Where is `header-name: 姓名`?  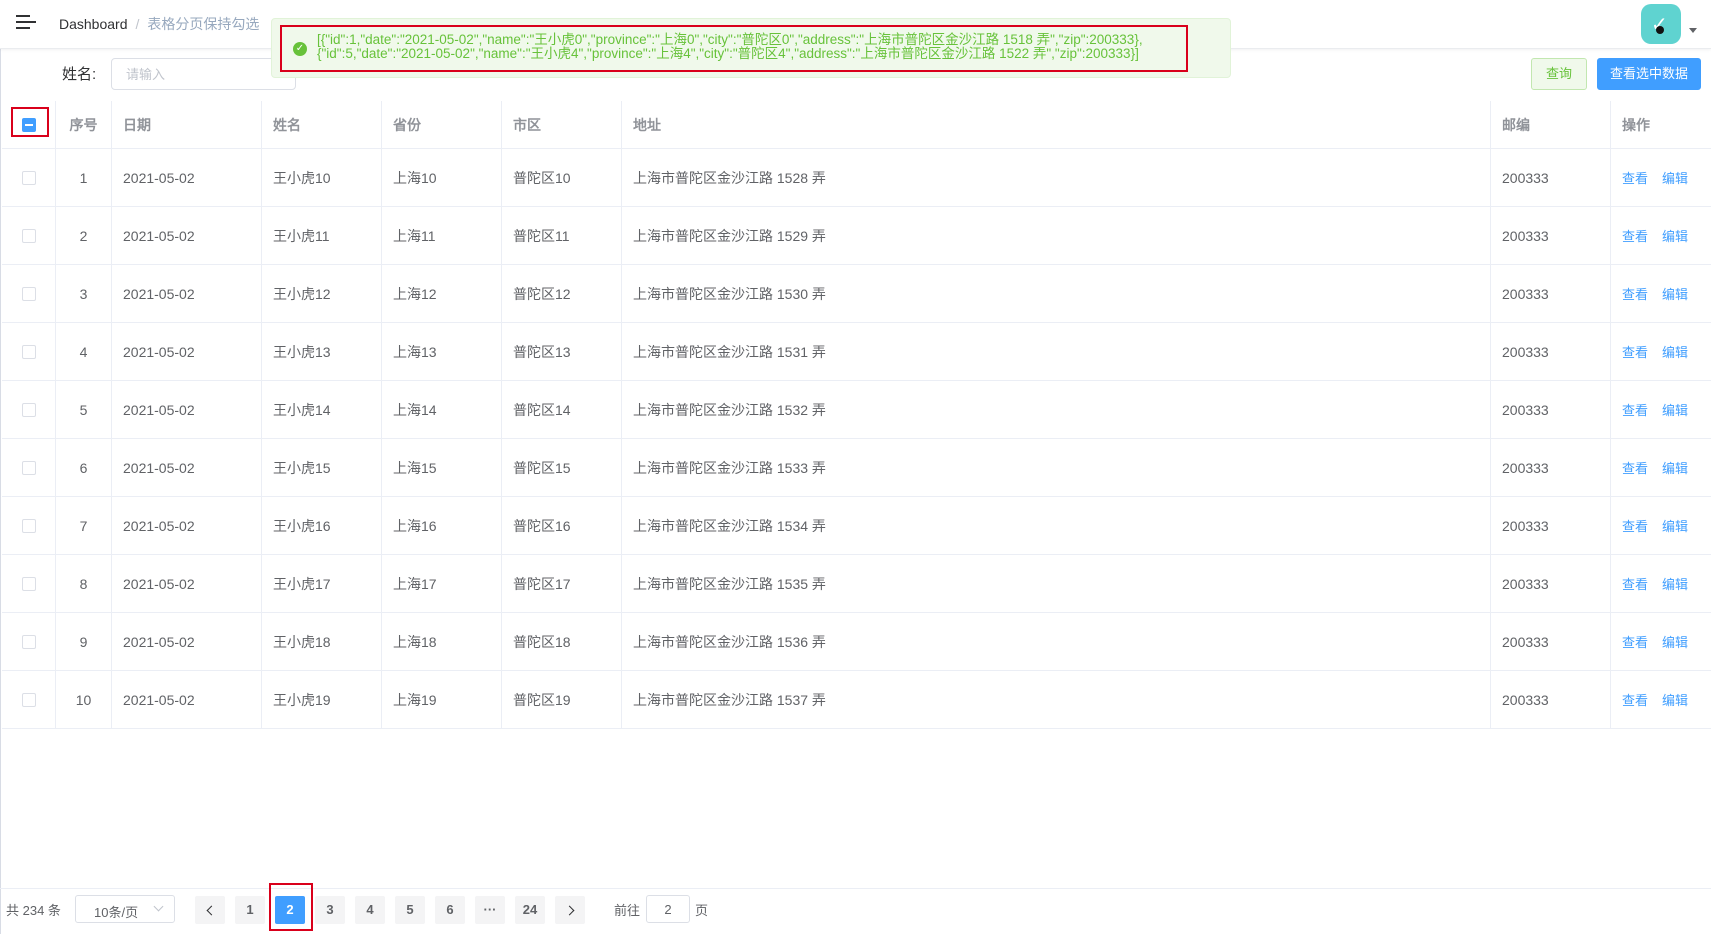 header-name: 姓名 is located at coordinates (322, 124).